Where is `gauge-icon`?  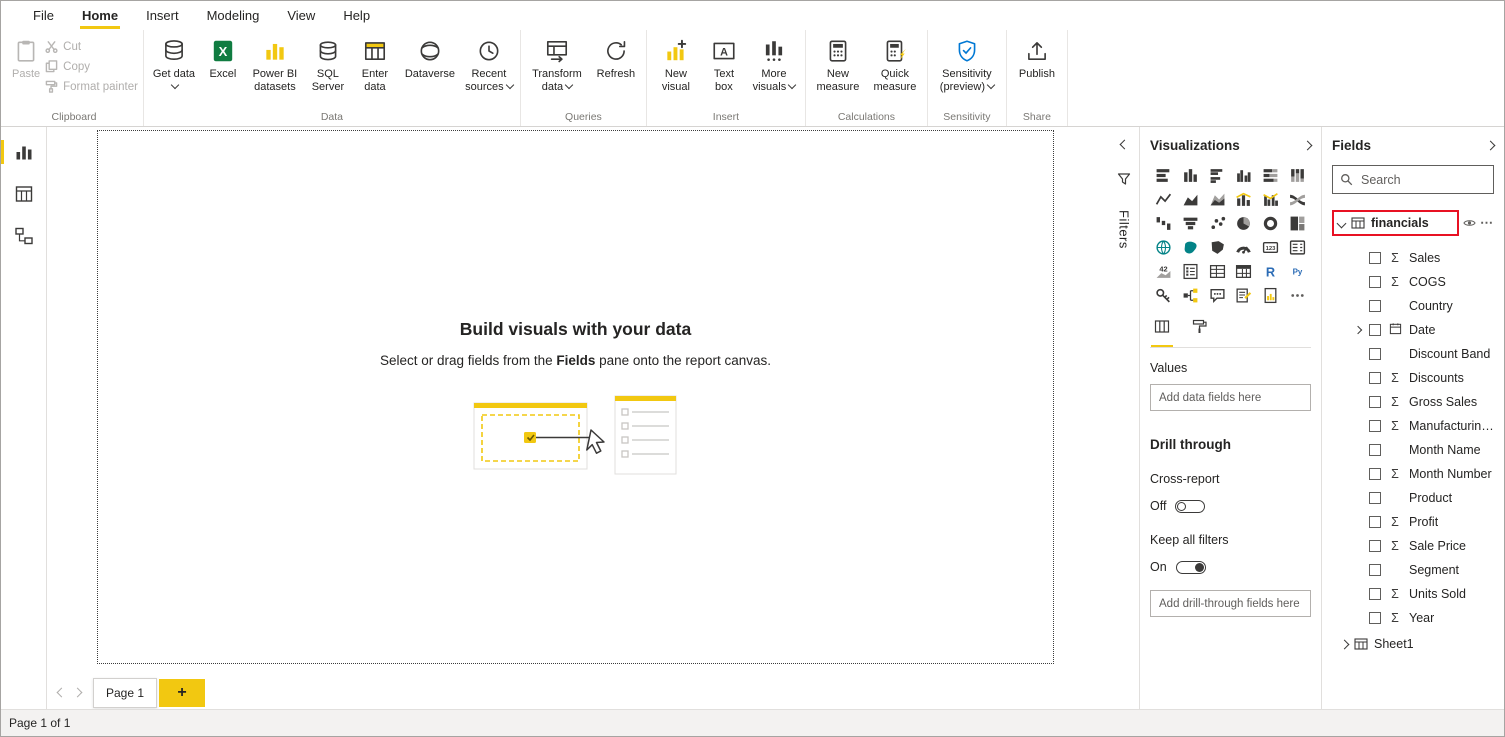 gauge-icon is located at coordinates (1243, 247).